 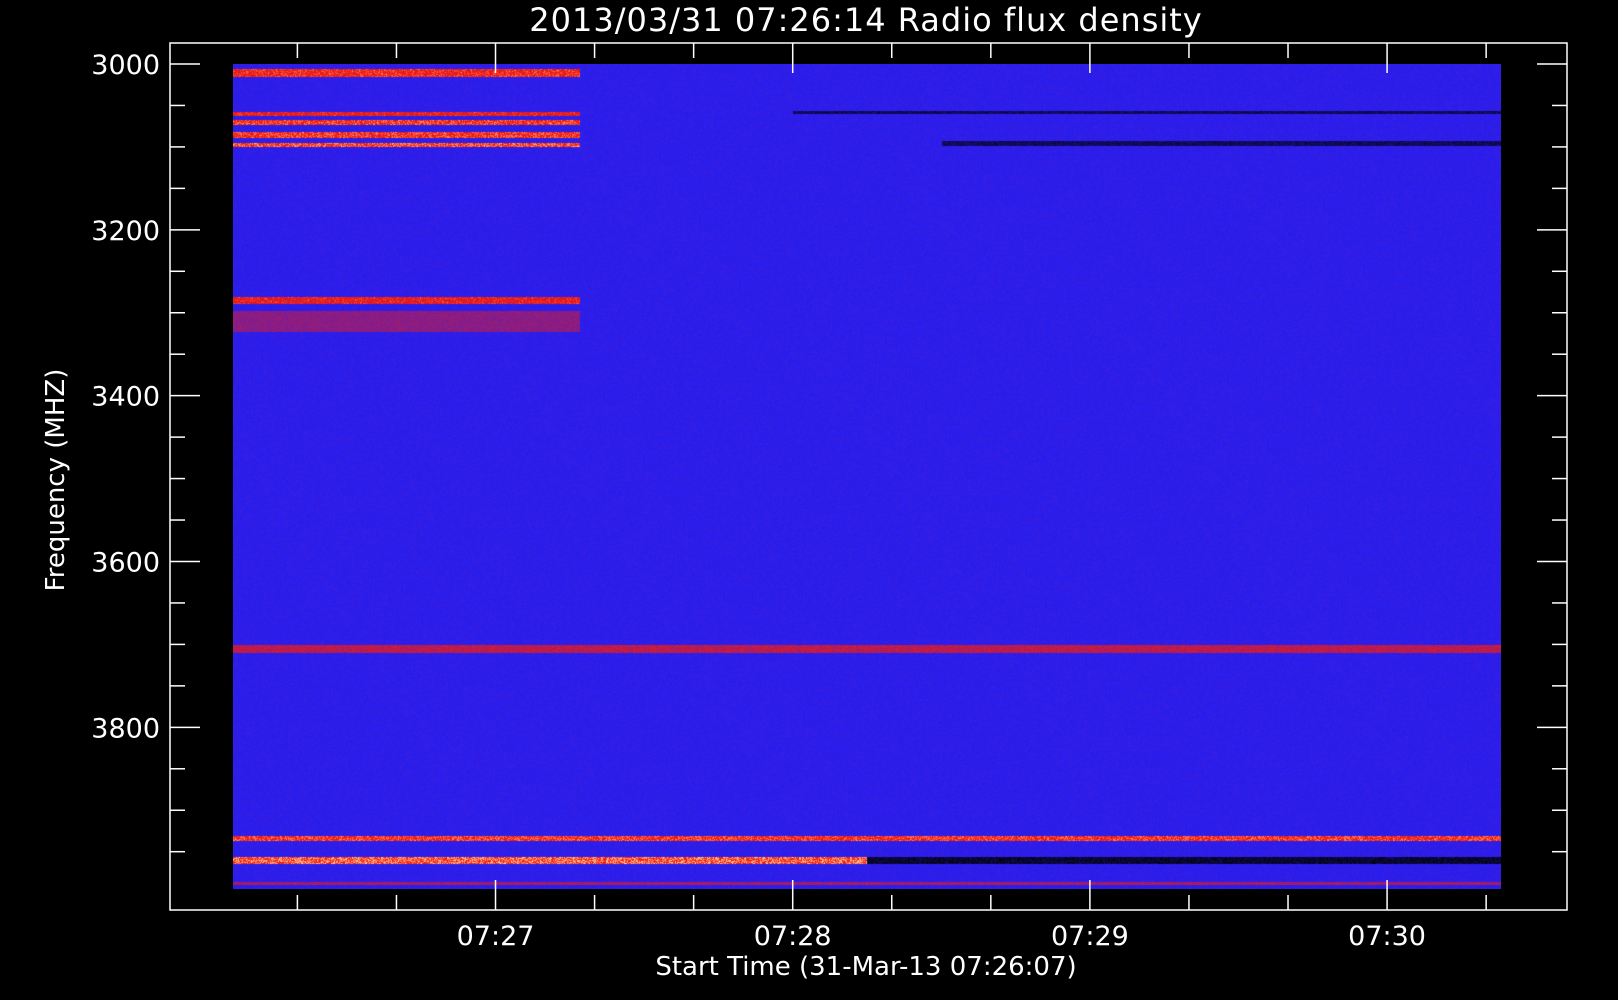 What do you see at coordinates (793, 936) in the screenshot?
I see `x-tick-label: 07:28` at bounding box center [793, 936].